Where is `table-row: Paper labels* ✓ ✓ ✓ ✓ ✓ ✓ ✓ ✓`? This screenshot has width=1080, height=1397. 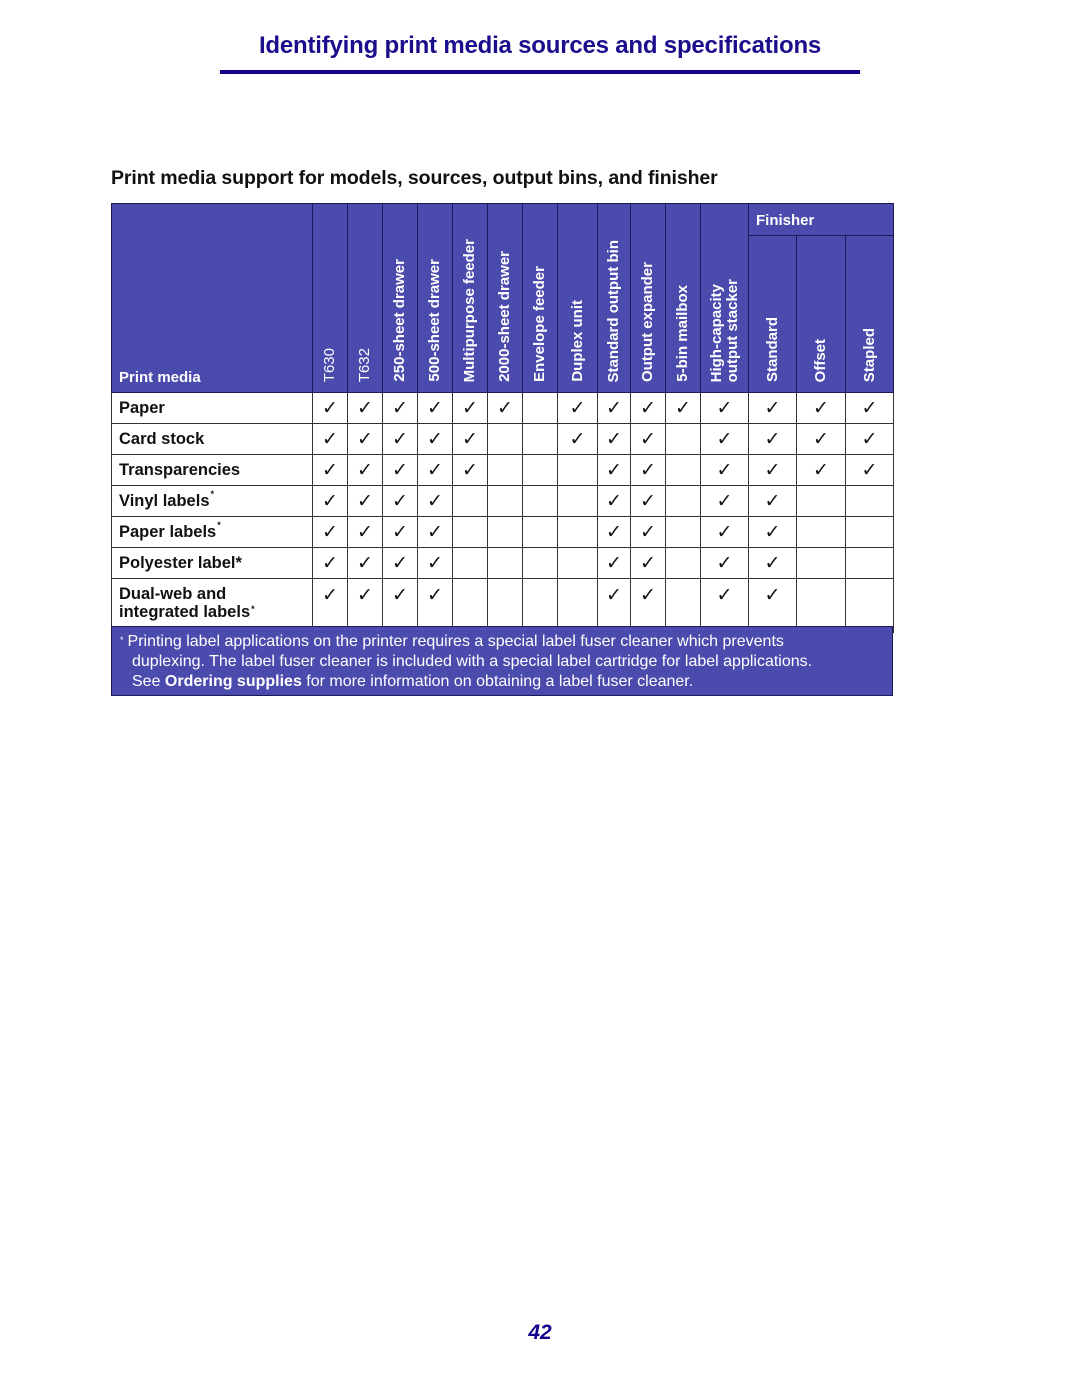
table-row: Paper labels* ✓ ✓ ✓ ✓ ✓ ✓ ✓ ✓ is located at coordinates (503, 532).